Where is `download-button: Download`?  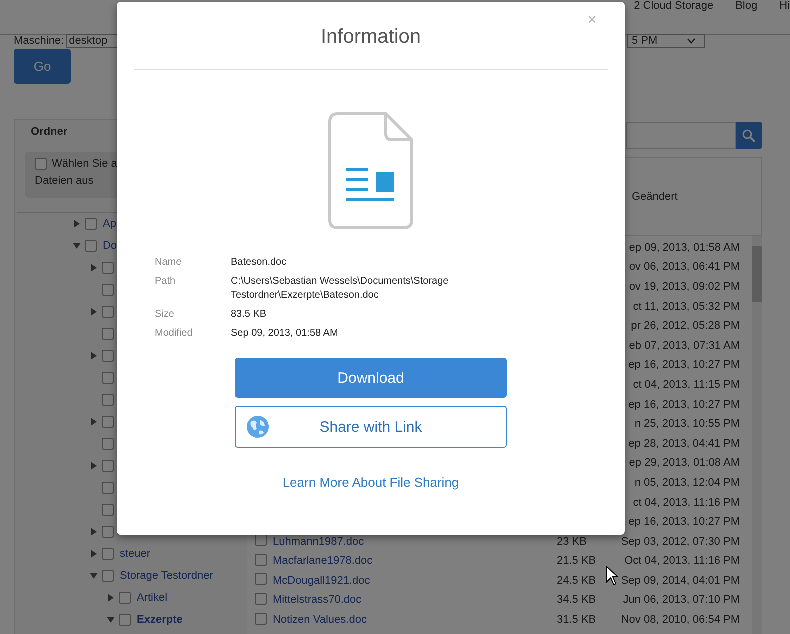
download-button: Download is located at coordinates (371, 378).